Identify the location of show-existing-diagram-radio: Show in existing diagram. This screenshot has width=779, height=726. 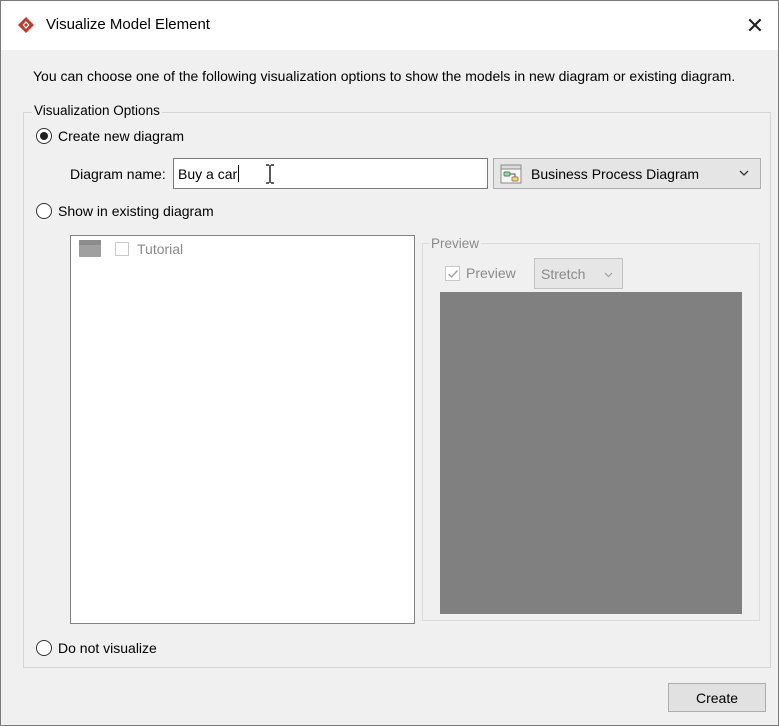
(125, 211).